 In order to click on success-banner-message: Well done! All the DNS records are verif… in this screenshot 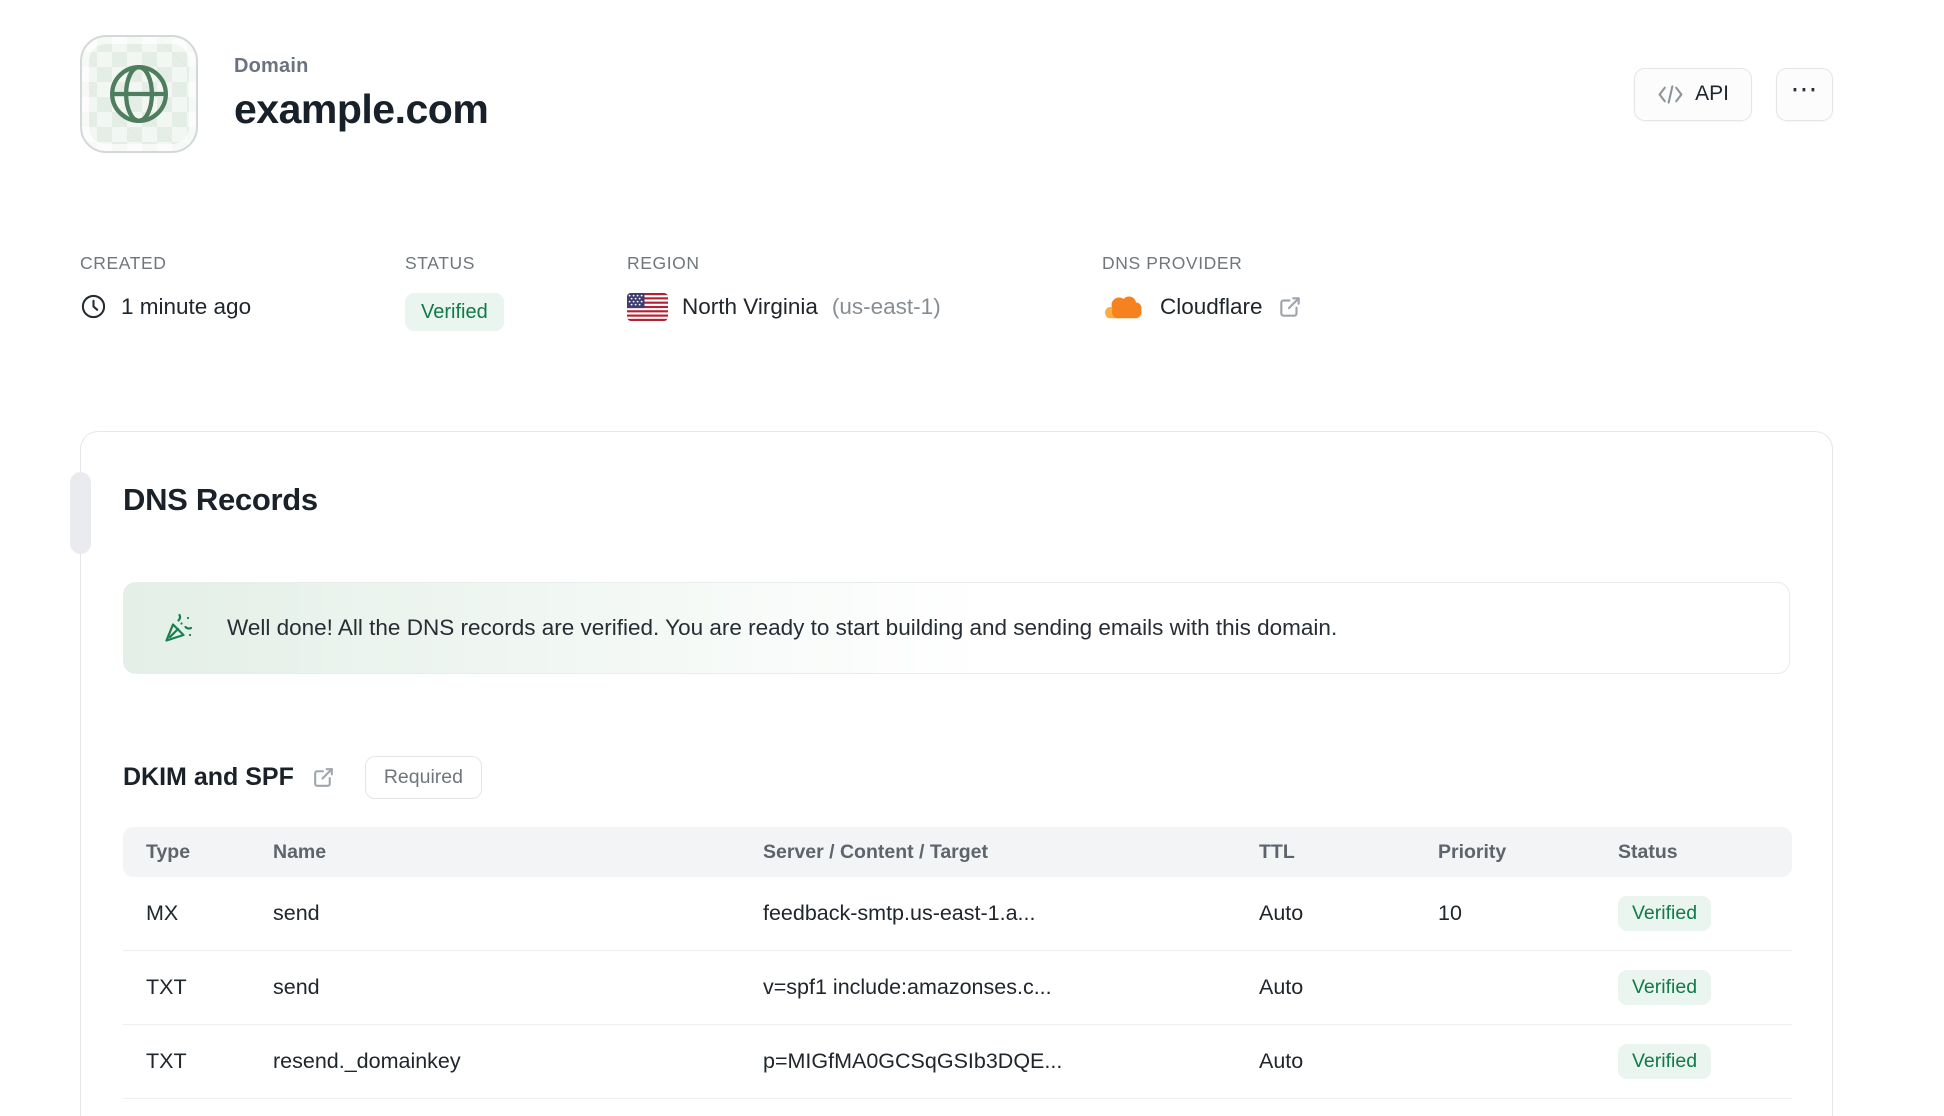, I will do `click(782, 627)`.